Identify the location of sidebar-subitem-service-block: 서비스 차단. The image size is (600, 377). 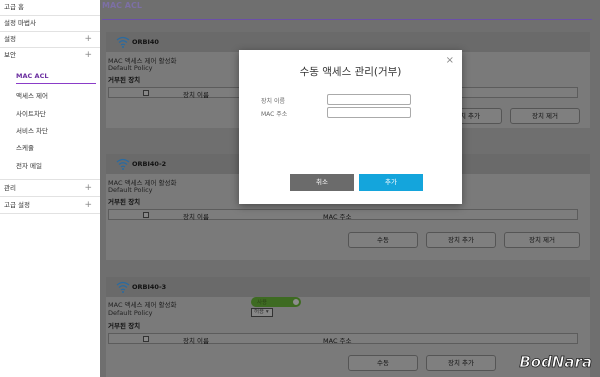
(56, 131).